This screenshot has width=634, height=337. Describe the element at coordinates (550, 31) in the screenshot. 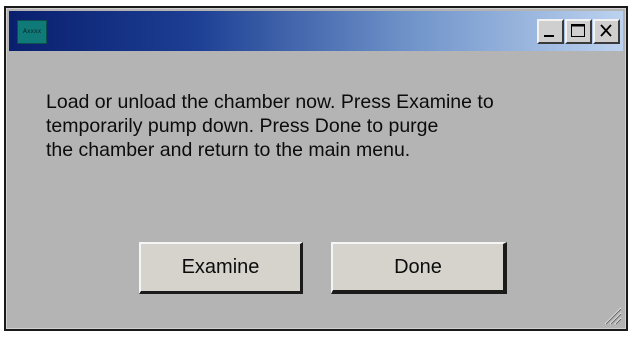

I see `minimize-button` at that location.